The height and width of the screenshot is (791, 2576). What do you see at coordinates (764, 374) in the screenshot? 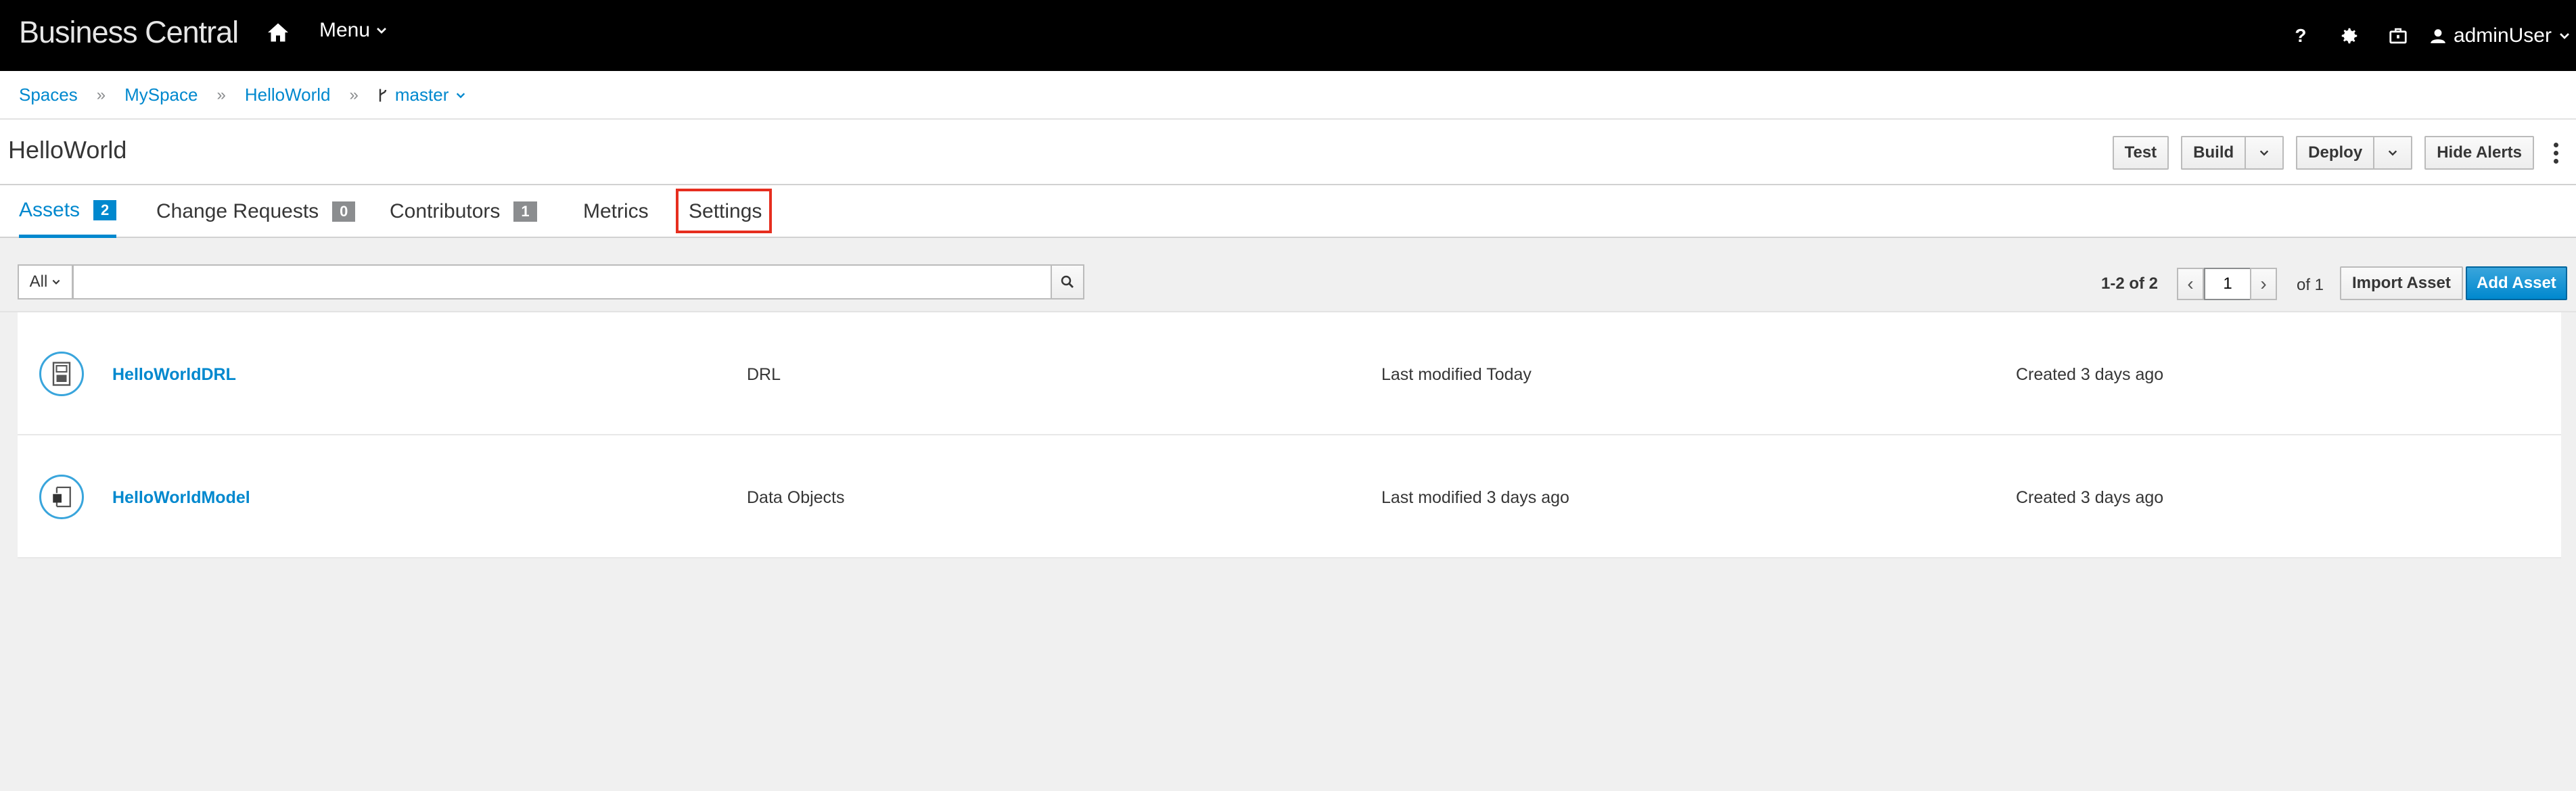
I see `asset-type: DRL` at bounding box center [764, 374].